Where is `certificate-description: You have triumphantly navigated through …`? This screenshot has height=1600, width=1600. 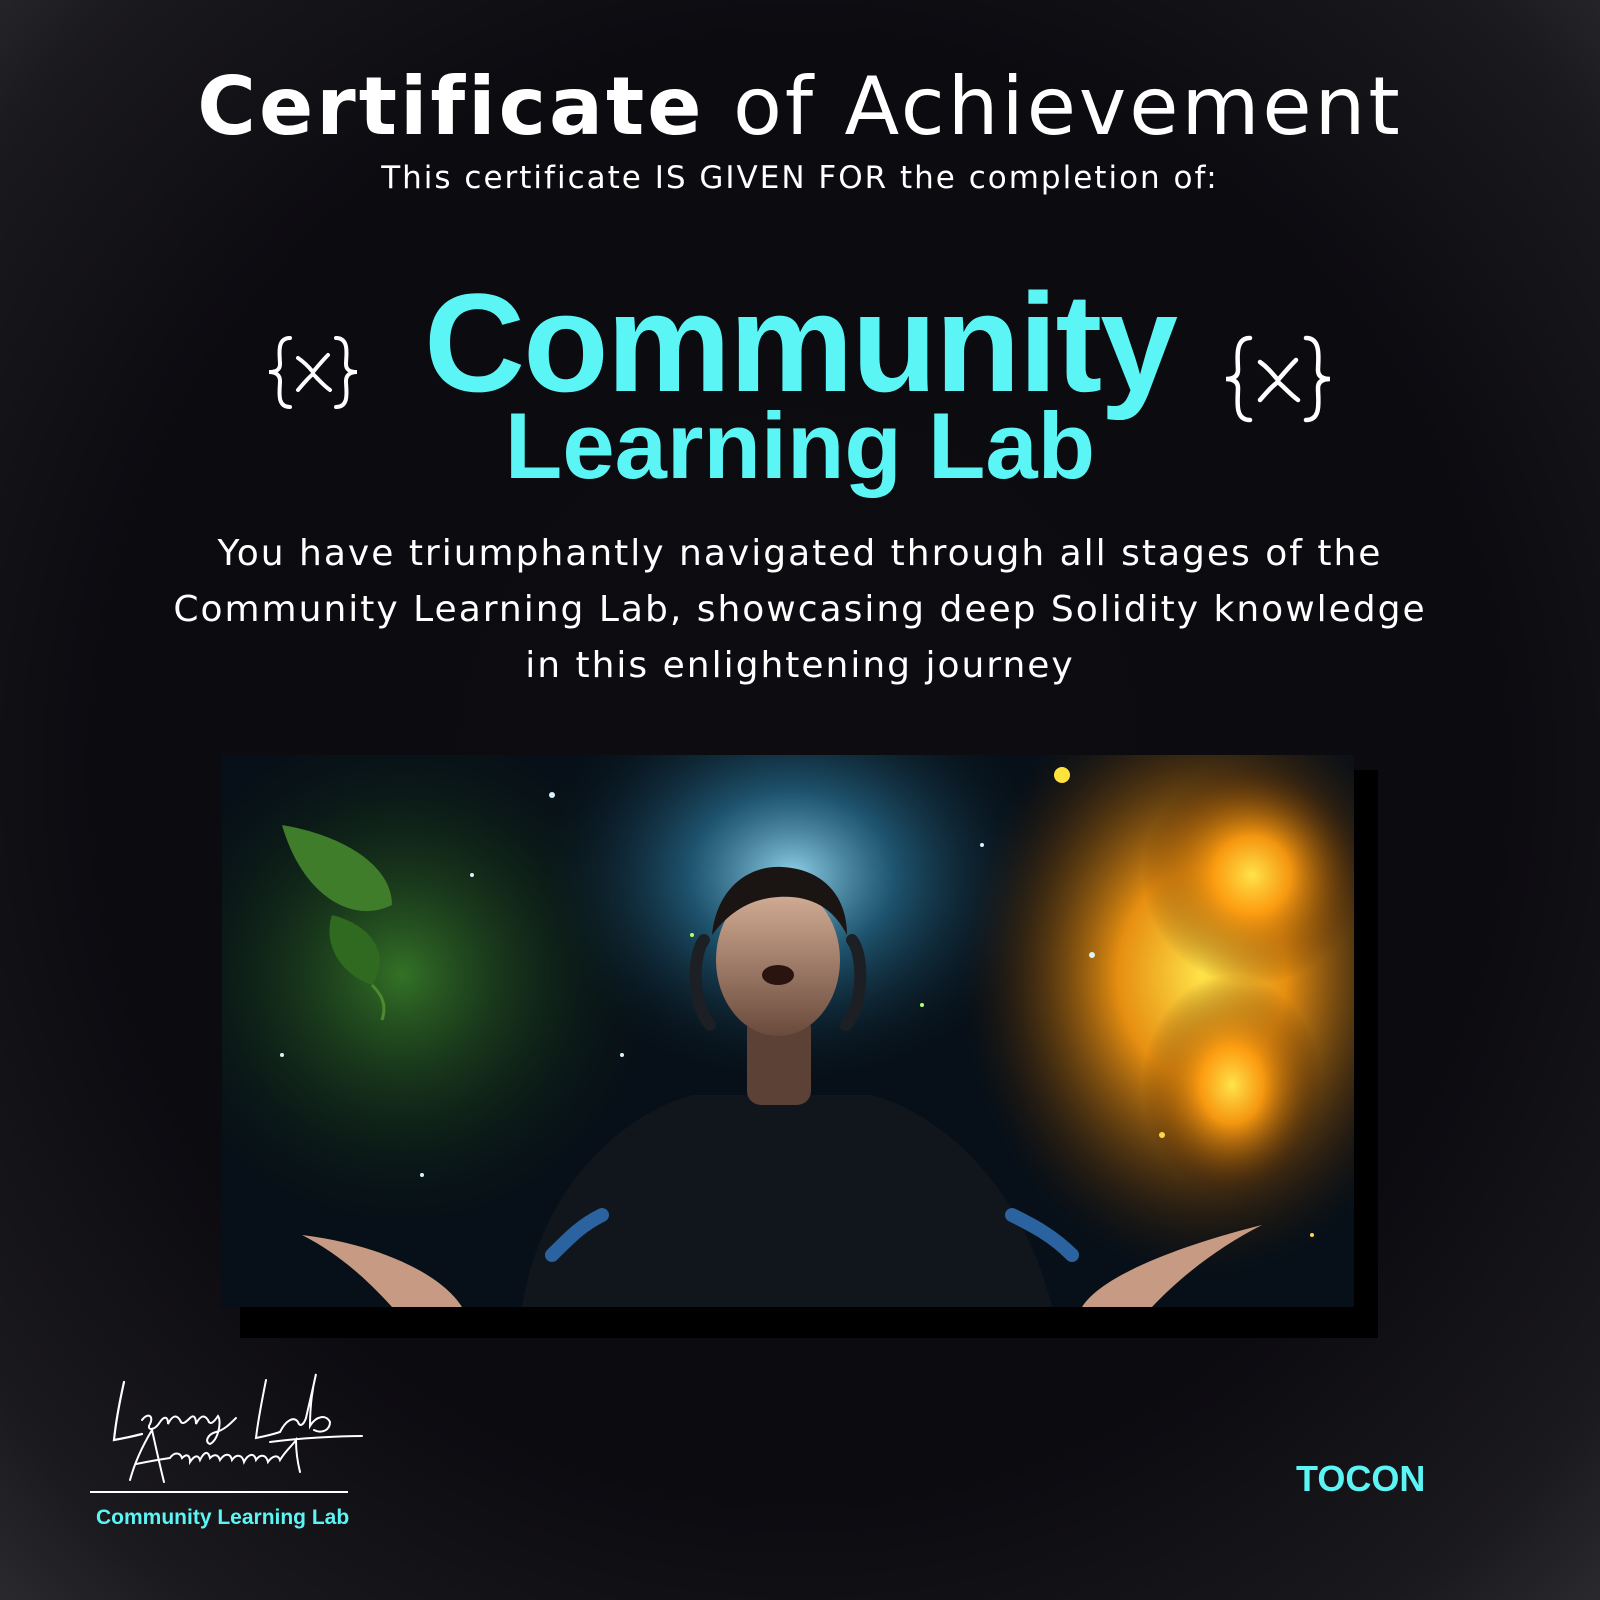 certificate-description: You have triumphantly navigated through … is located at coordinates (800, 609).